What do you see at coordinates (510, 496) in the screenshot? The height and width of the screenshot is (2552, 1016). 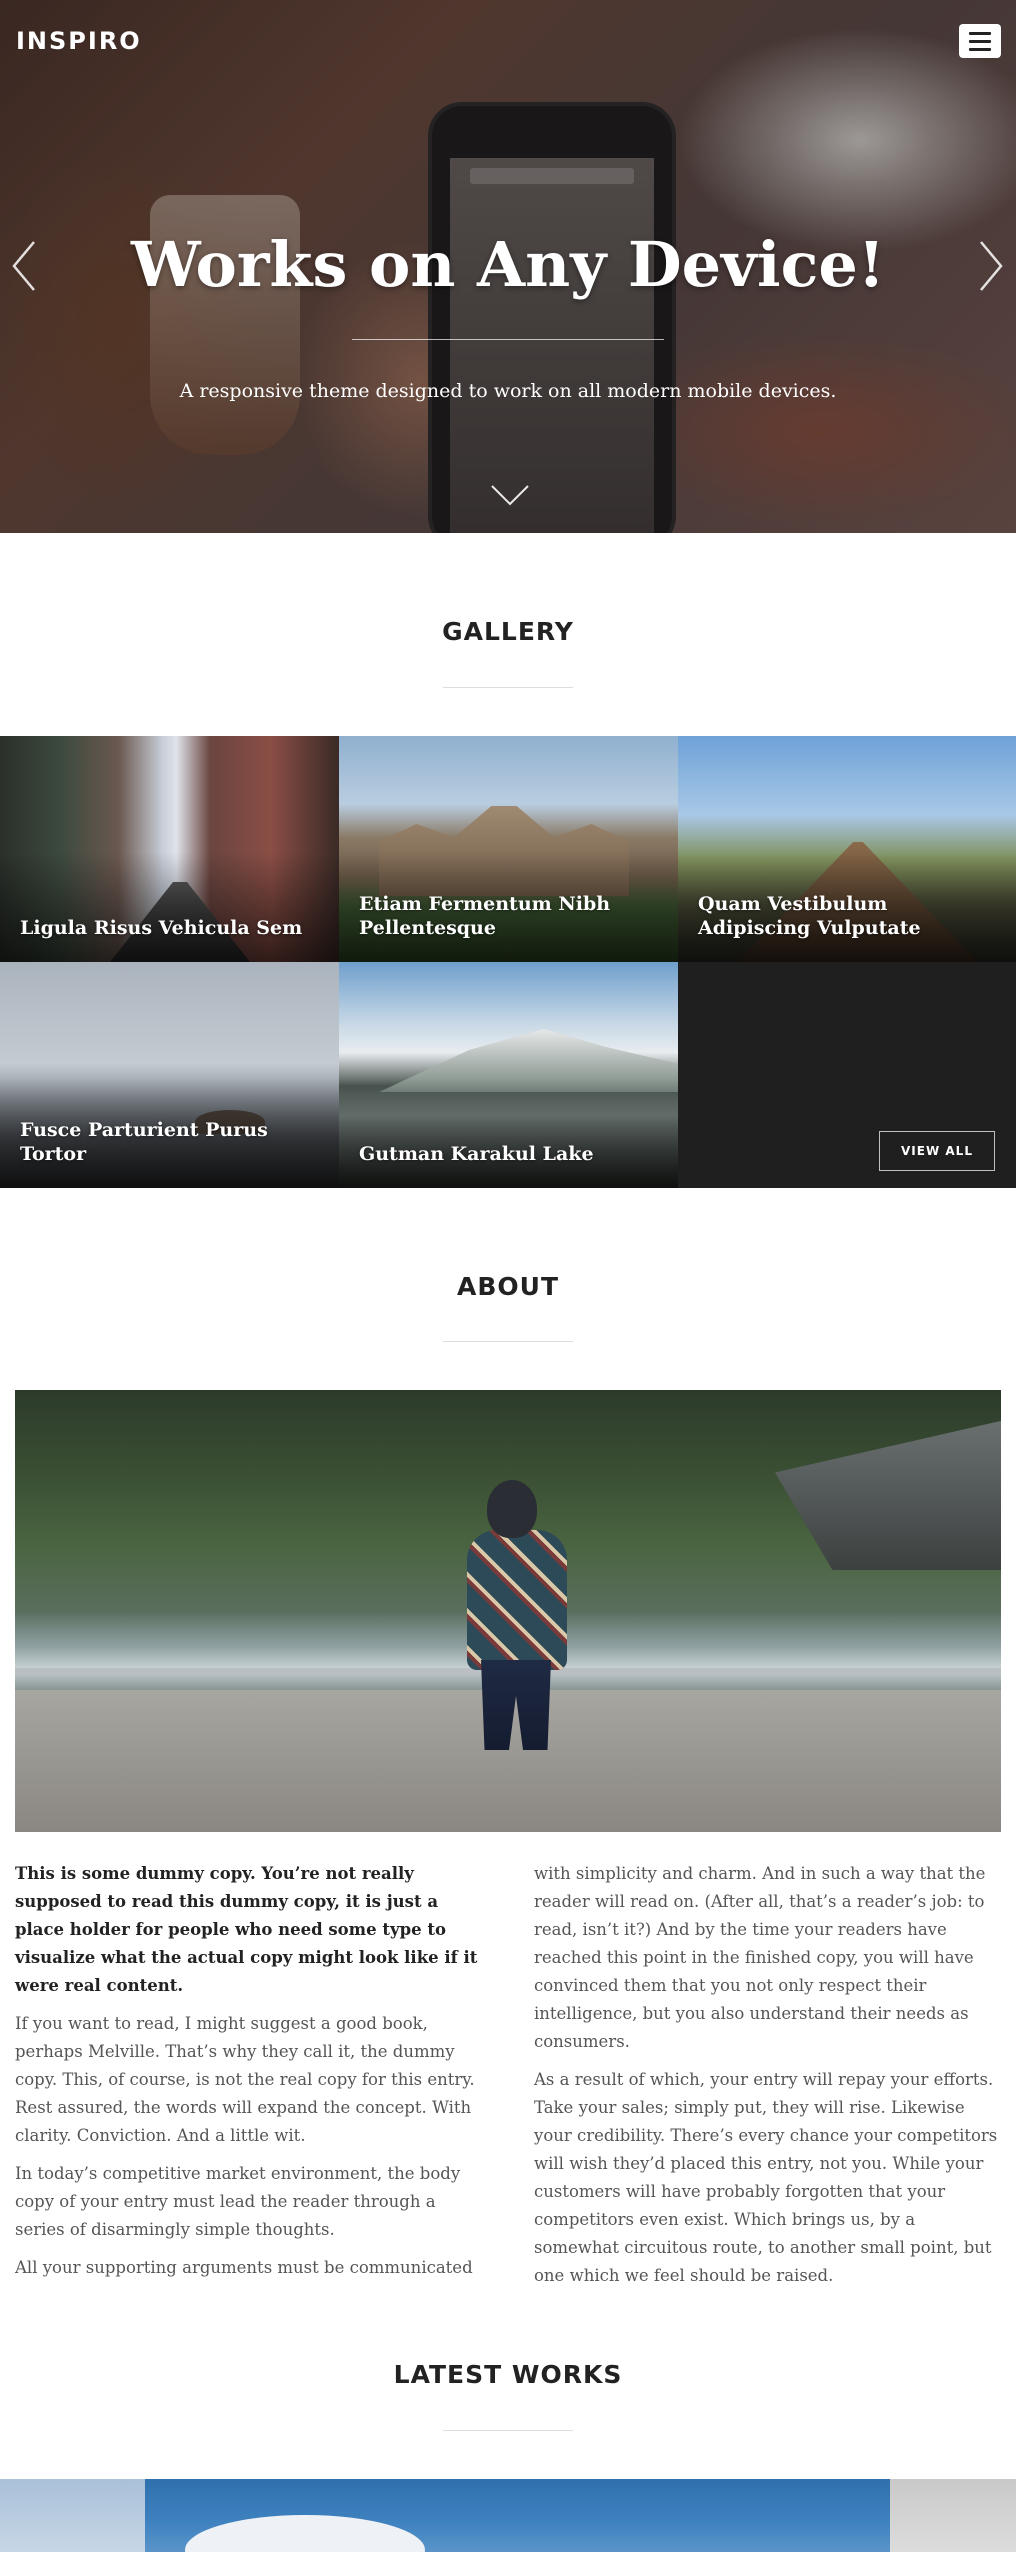 I see `chevron-down-icon` at bounding box center [510, 496].